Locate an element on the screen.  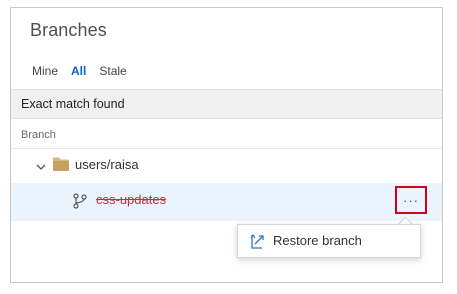
context-menu: Restore branch is located at coordinates (329, 241).